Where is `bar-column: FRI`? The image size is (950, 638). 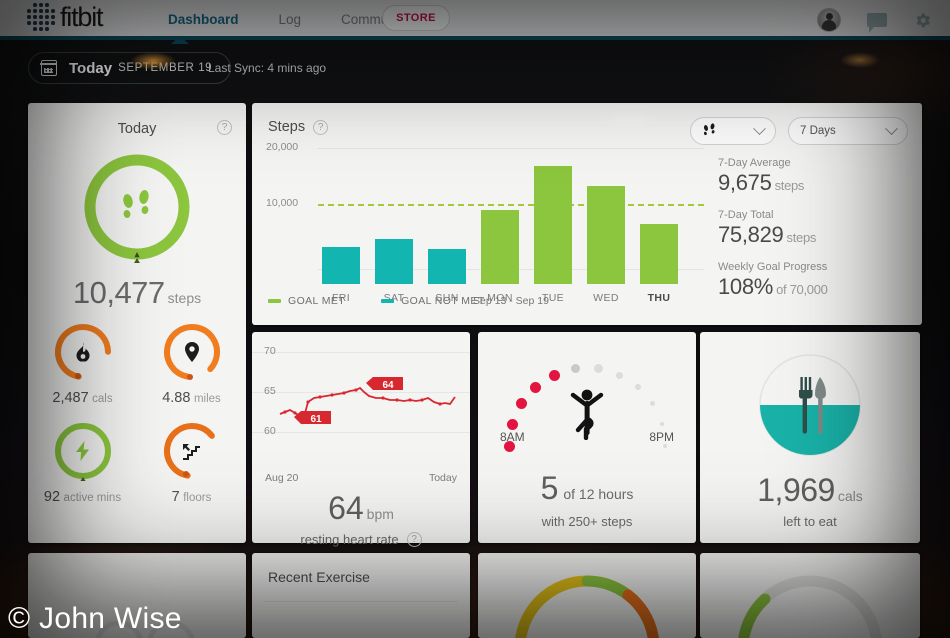 bar-column: FRI is located at coordinates (341, 275).